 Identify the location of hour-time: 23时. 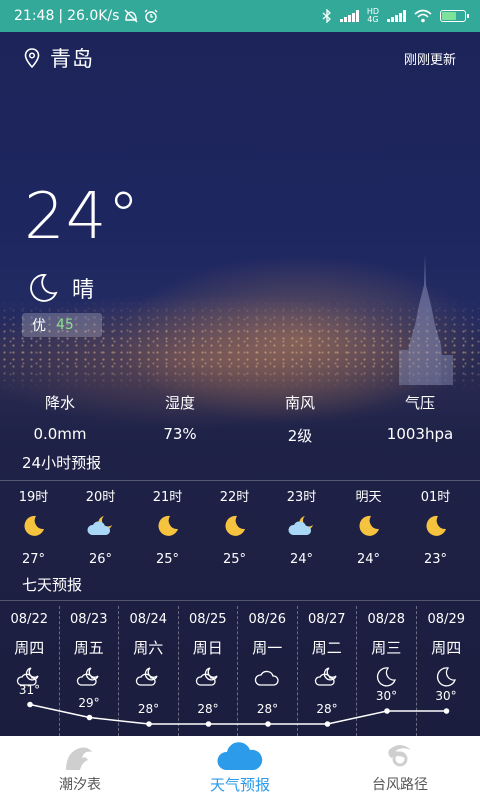
(301, 497).